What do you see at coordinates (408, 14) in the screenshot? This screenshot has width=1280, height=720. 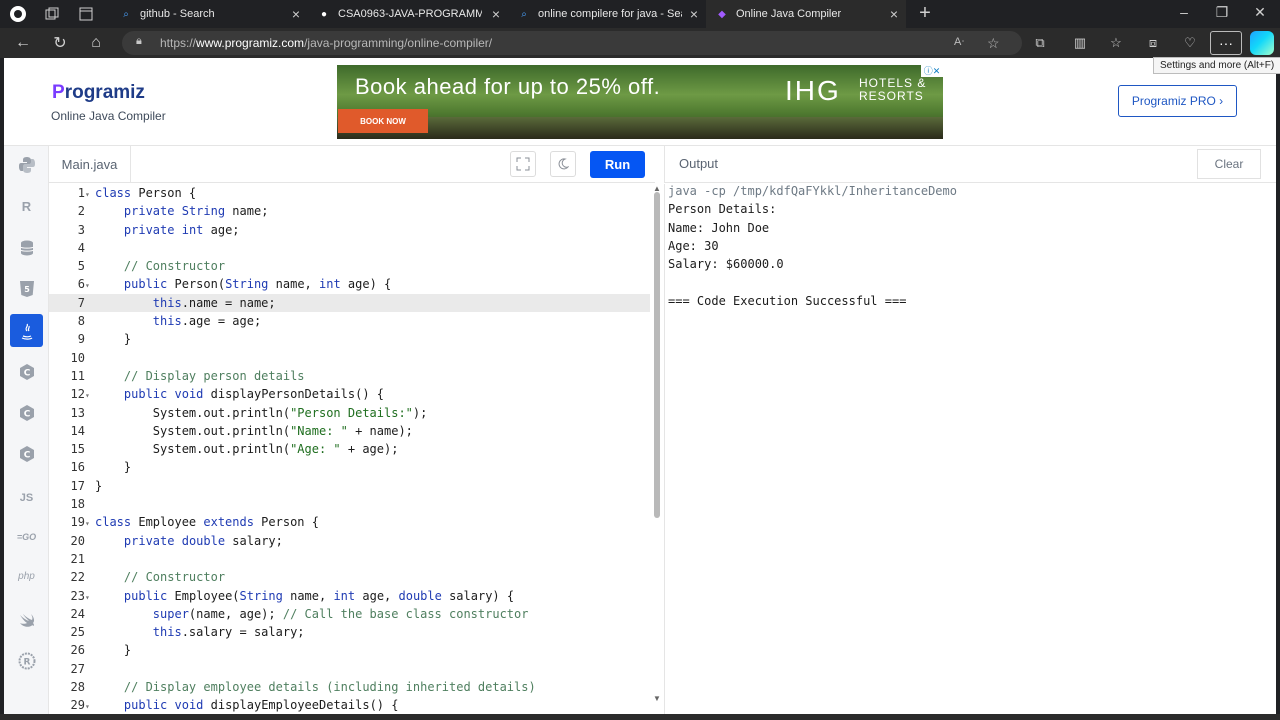 I see `browser-tab: ● CSA0963-JAVA-PROGRAMMING ×` at bounding box center [408, 14].